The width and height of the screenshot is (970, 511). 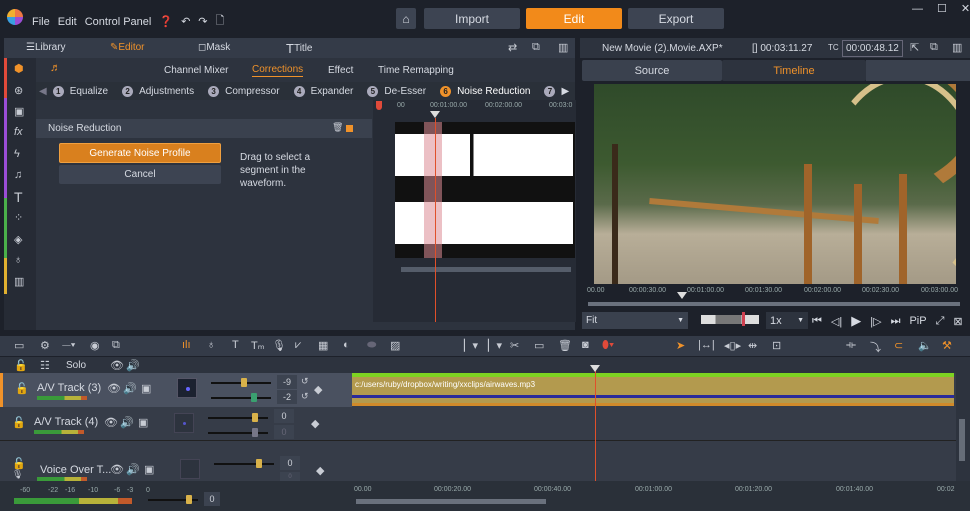 I want to click on track-name: A/V Track (3), so click(x=69, y=388).